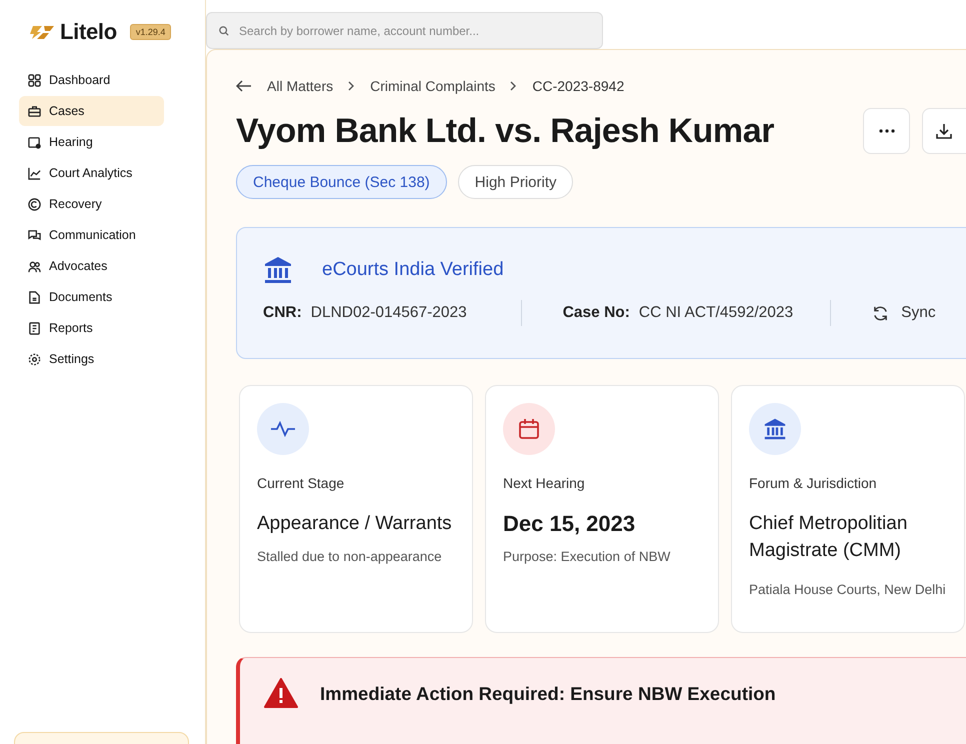 Image resolution: width=966 pixels, height=744 pixels. Describe the element at coordinates (506, 131) in the screenshot. I see `case-title: Vyom Bank Ltd. vs. Rajesh Kumar` at that location.